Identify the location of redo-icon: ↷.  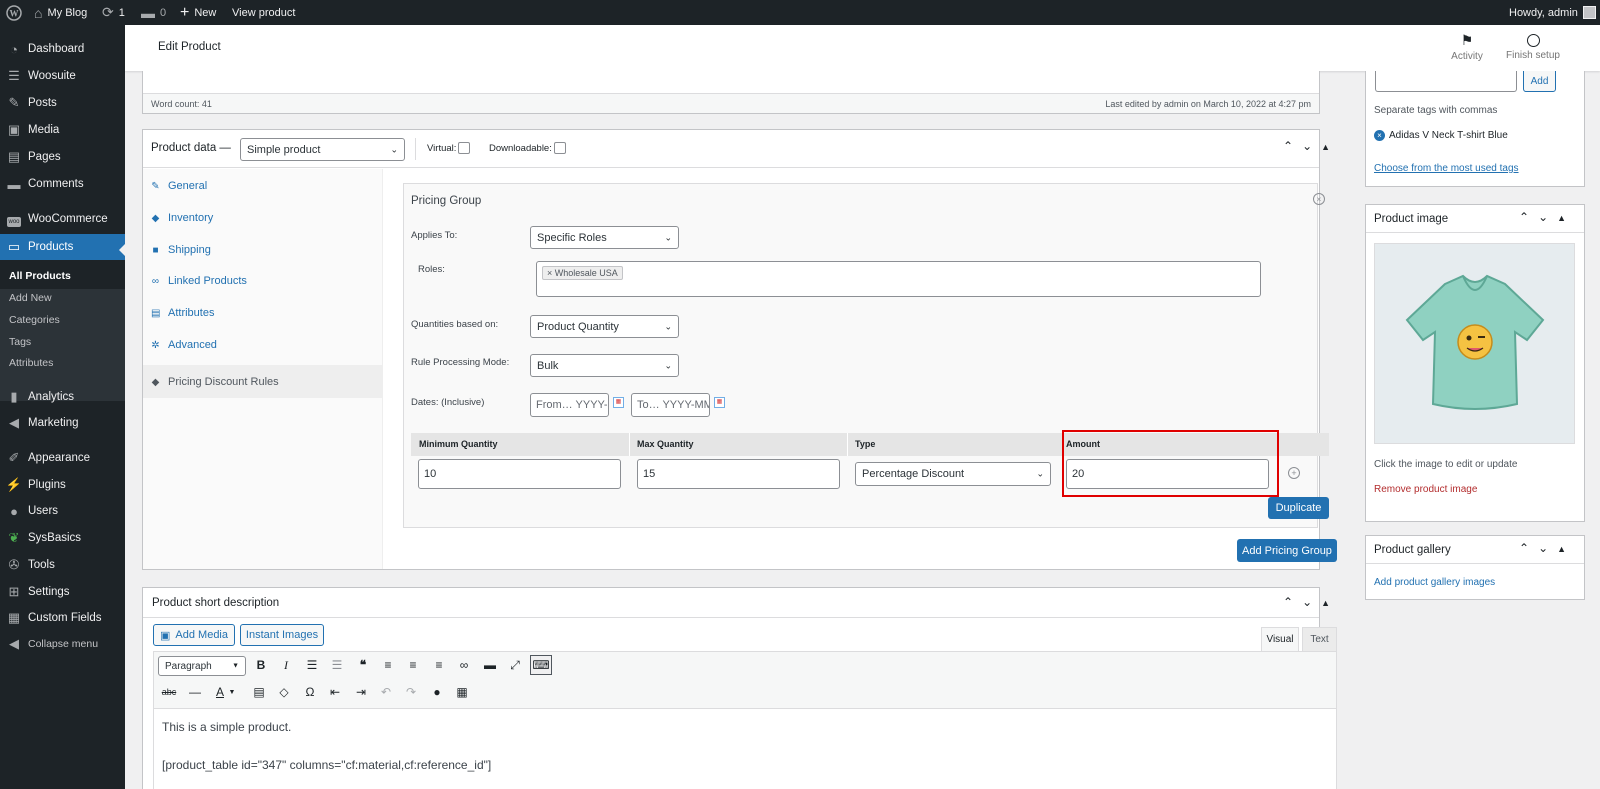
(411, 692).